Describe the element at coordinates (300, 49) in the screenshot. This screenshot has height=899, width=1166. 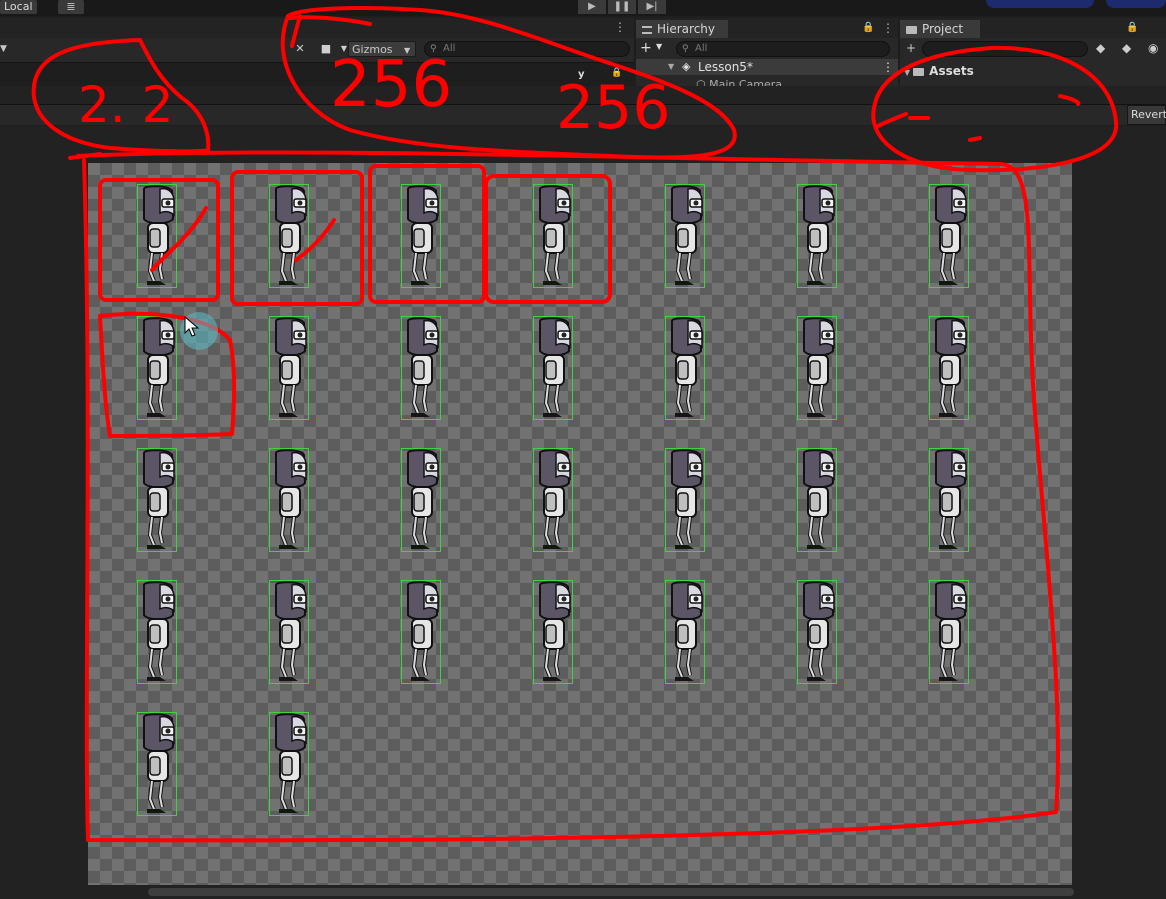
I see `move-tool-icon: ✕` at that location.